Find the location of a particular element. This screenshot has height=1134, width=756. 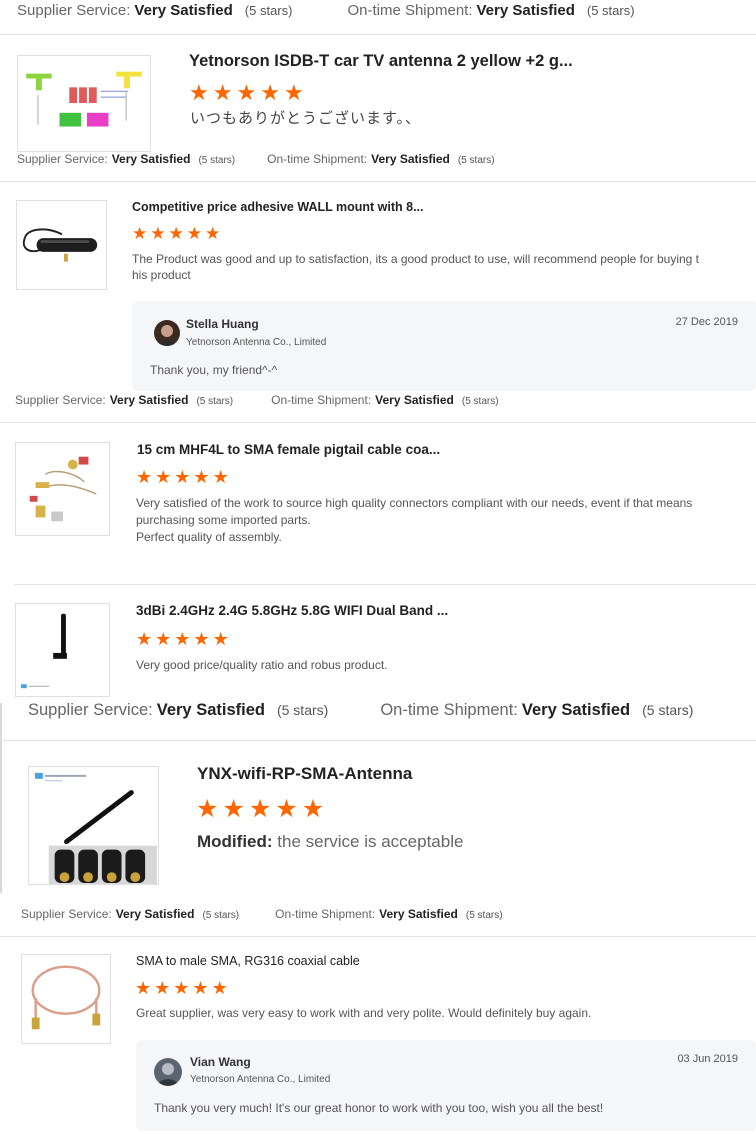

reply-author-name: Stella Huang is located at coordinates (222, 324).